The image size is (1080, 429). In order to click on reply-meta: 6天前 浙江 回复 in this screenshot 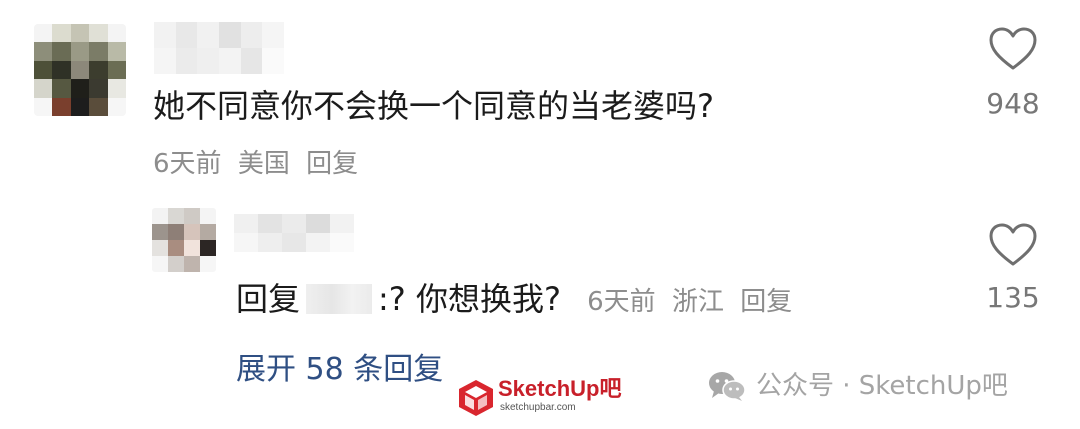, I will do `click(689, 302)`.